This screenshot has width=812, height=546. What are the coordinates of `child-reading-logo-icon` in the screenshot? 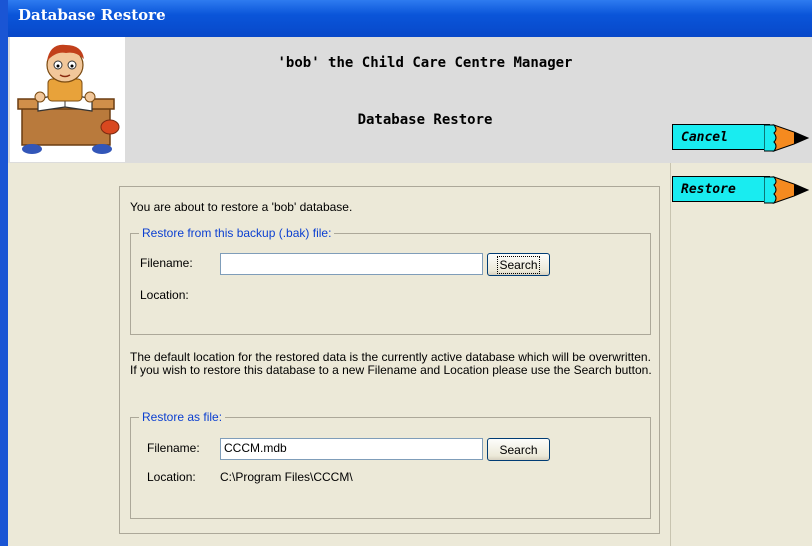 It's located at (68, 99).